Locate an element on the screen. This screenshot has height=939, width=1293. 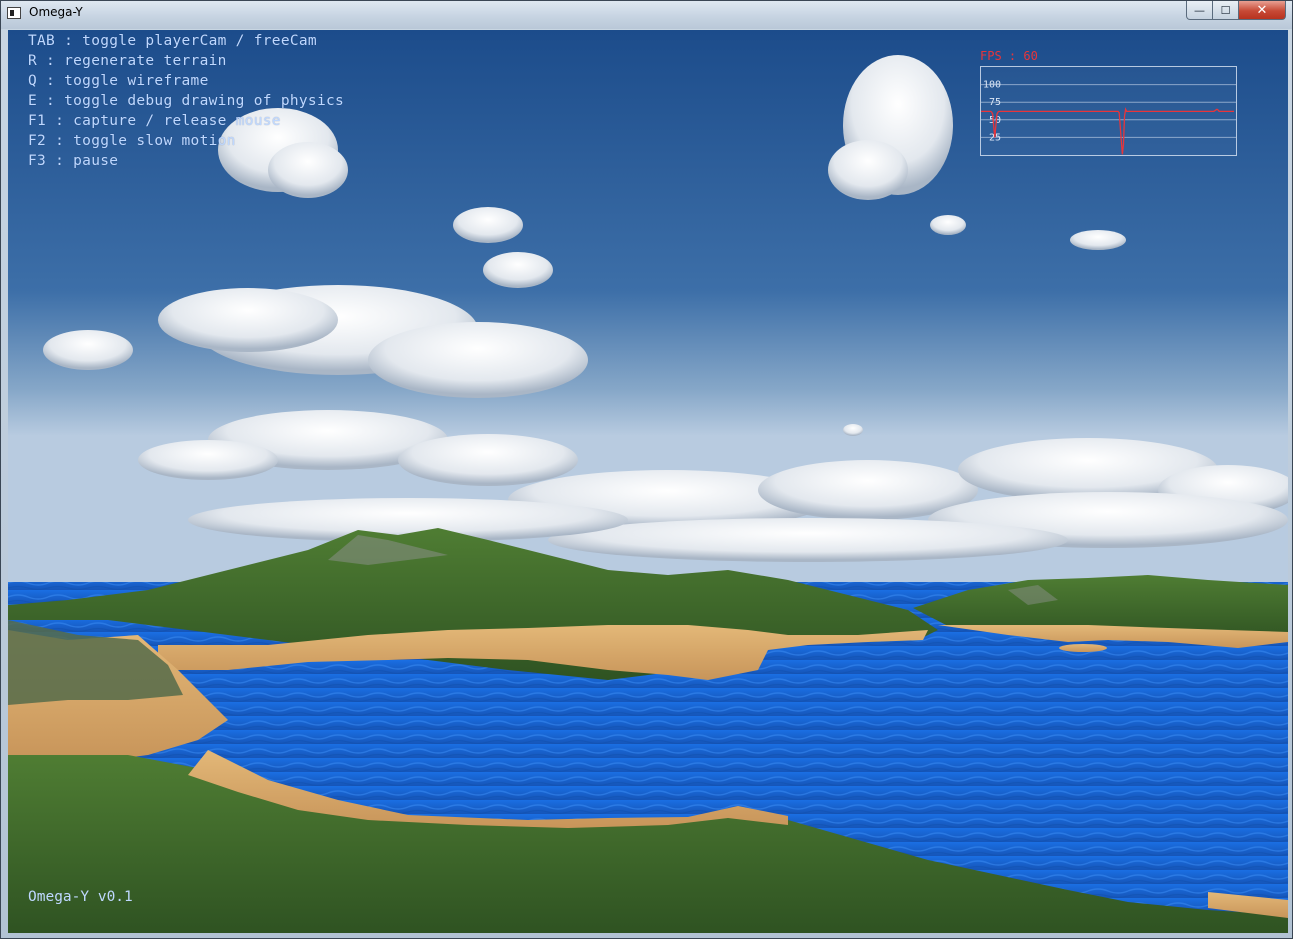
maximize-button: ☐ is located at coordinates (1226, 10).